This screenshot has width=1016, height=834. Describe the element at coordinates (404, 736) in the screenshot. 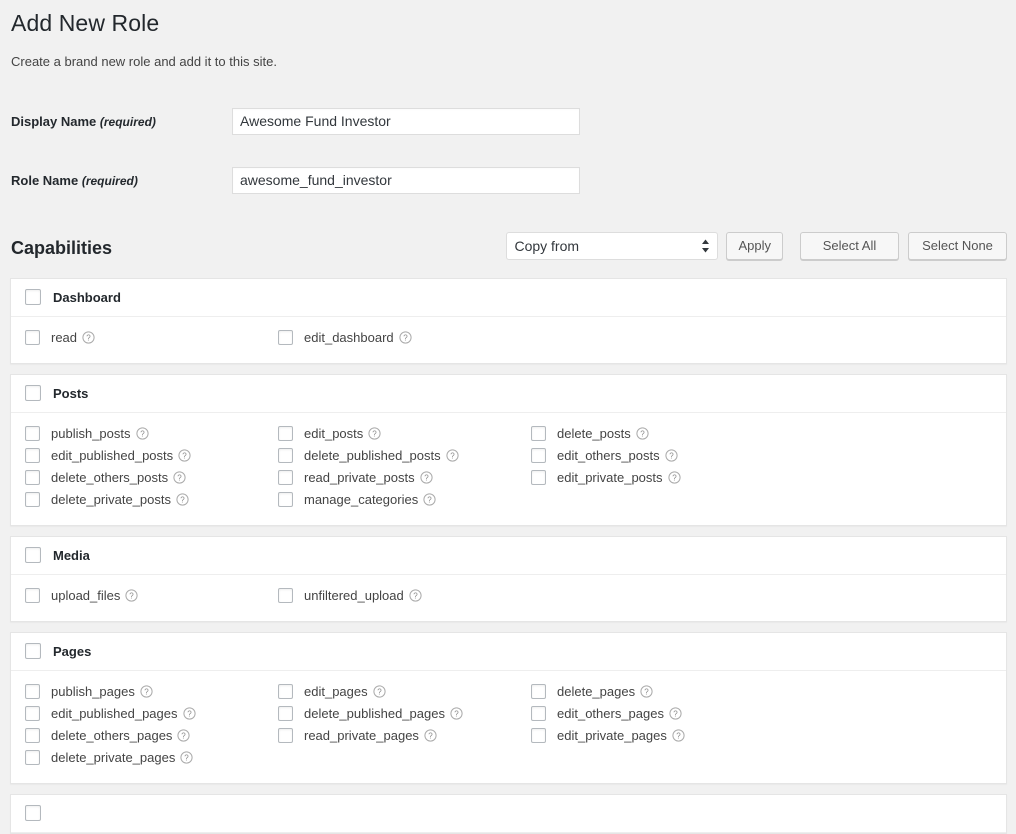

I see `capability-item: read_private_pages?` at that location.